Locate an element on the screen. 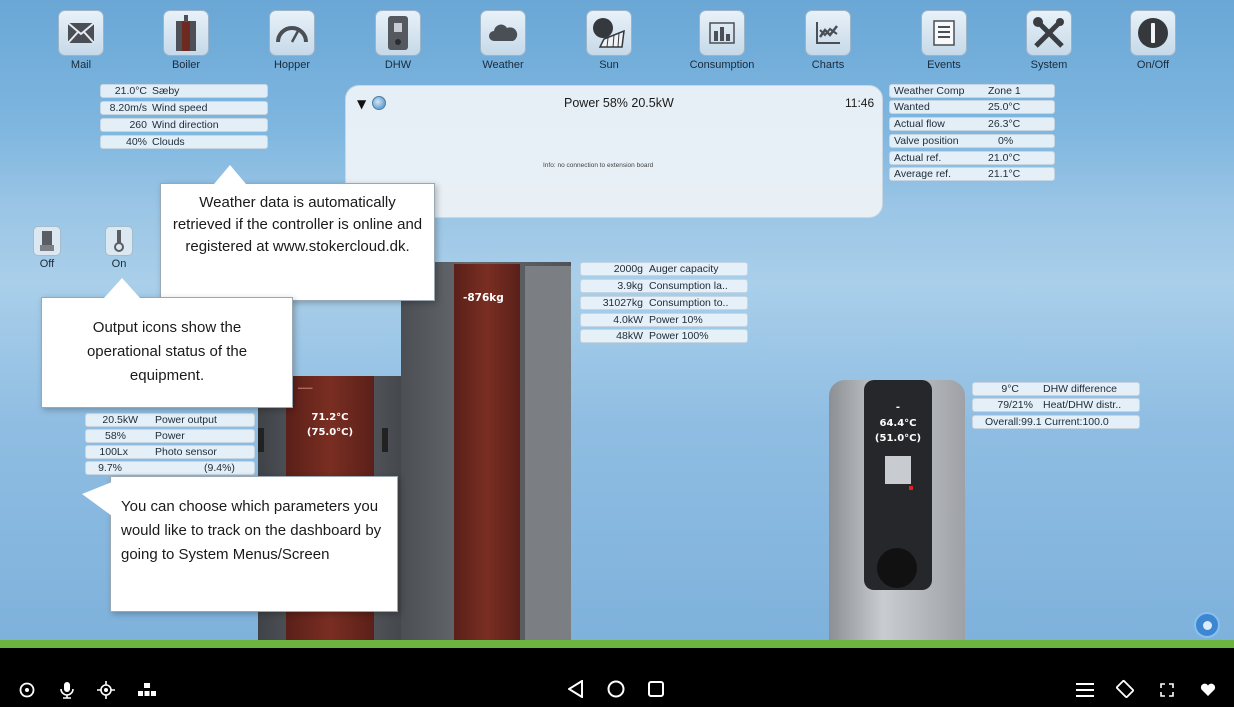 This screenshot has width=1234, height=707. dhw-display is located at coordinates (898, 470).